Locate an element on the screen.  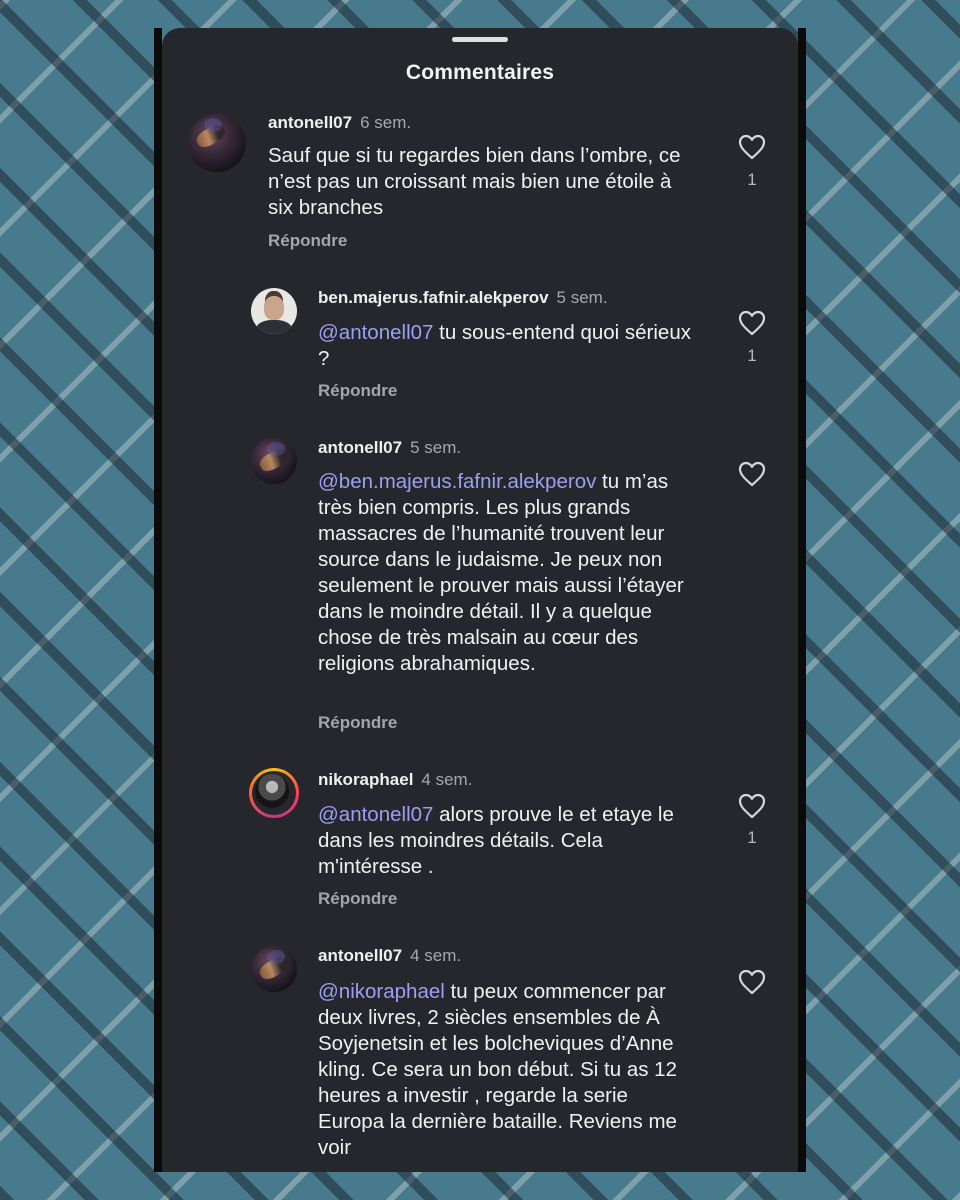
username: nikoraphael is located at coordinates (365, 779).